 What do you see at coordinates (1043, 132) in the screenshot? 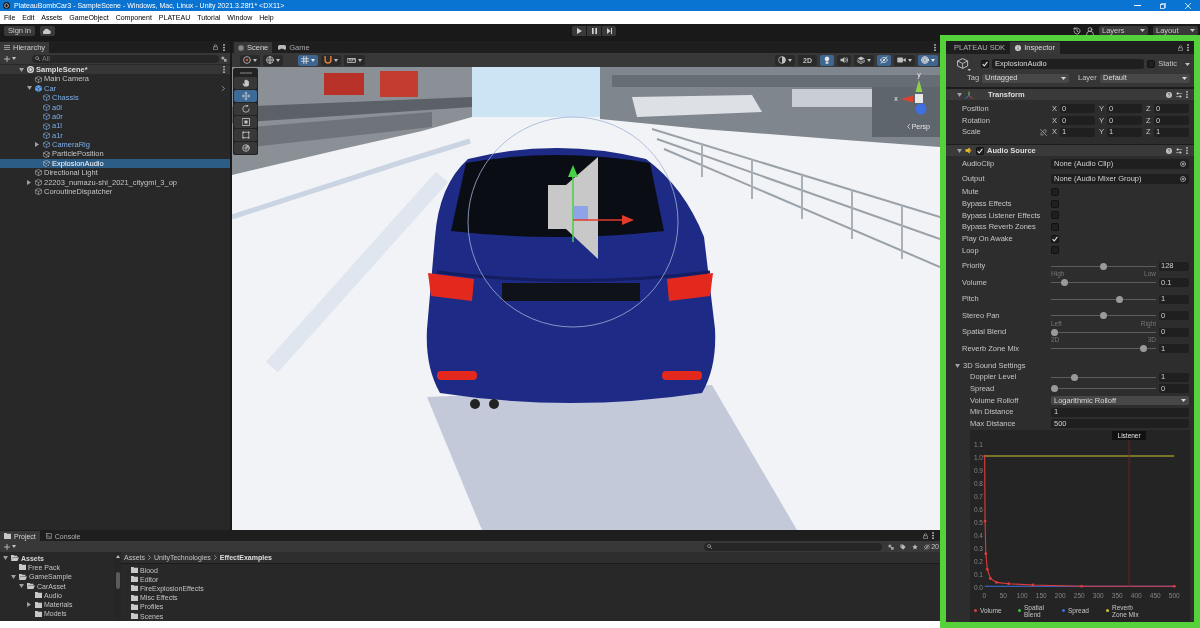
I see `unlink-icon` at bounding box center [1043, 132].